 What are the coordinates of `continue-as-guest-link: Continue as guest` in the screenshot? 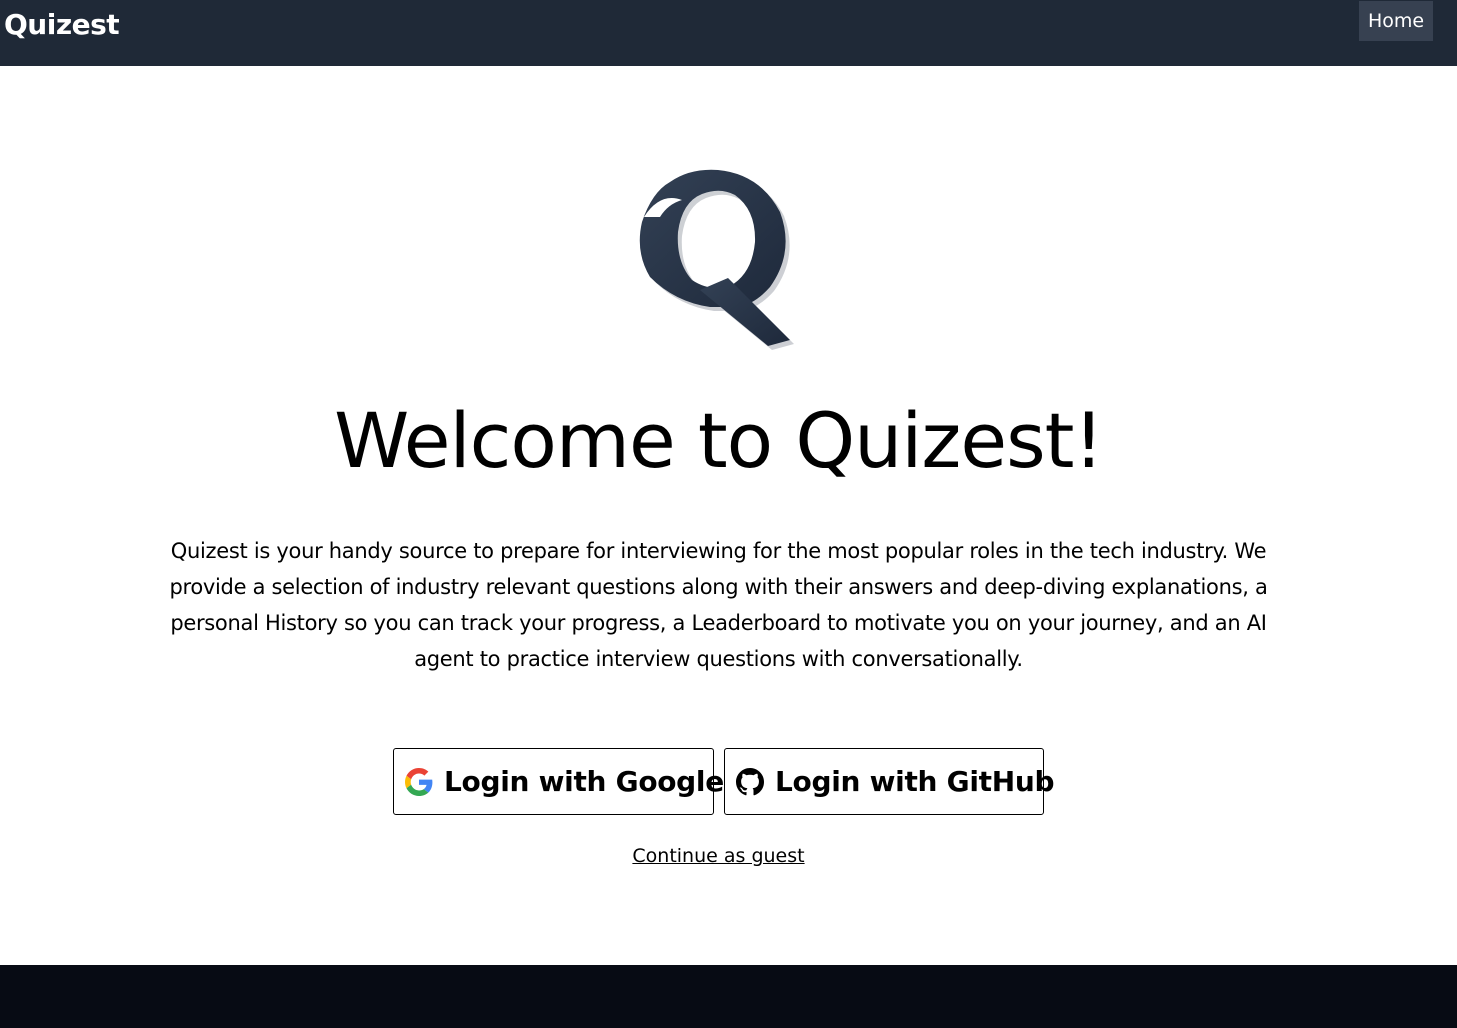 It's located at (718, 856).